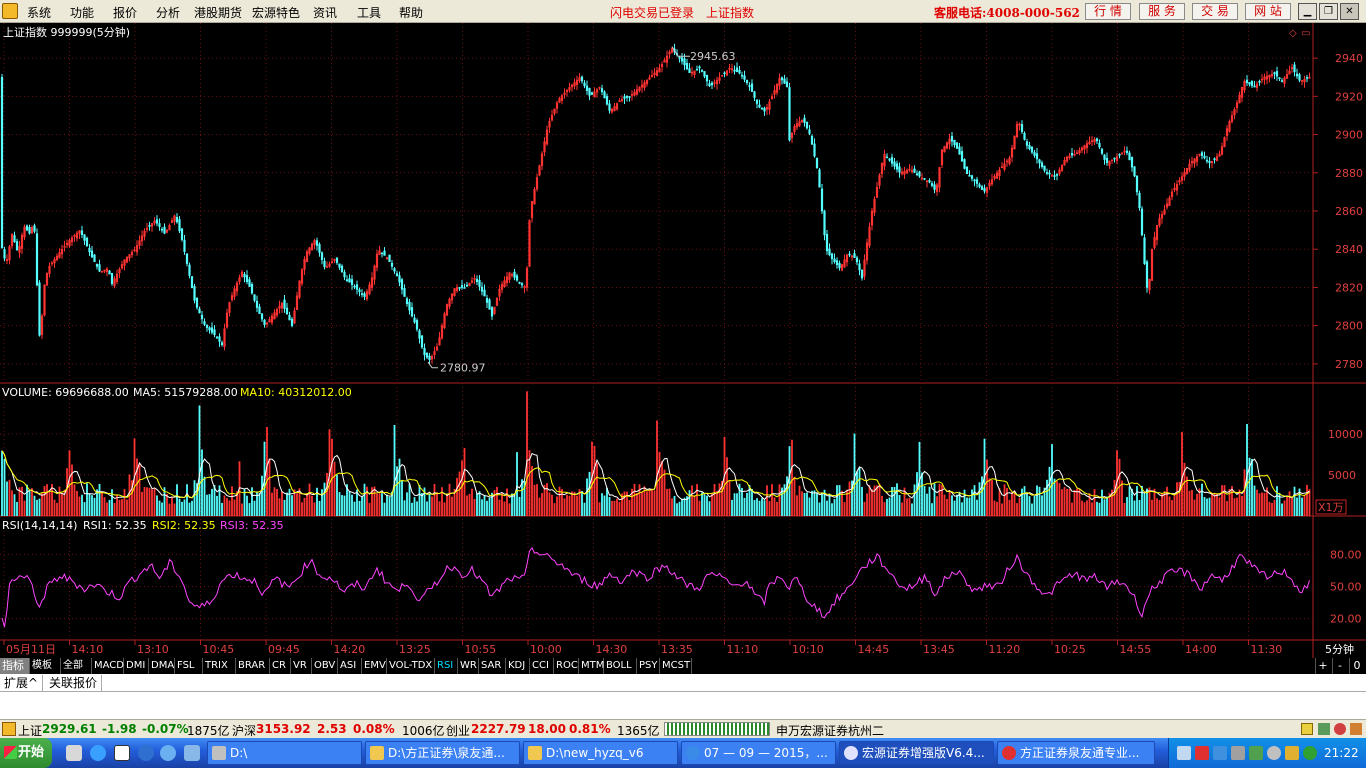 The width and height of the screenshot is (1366, 768). Describe the element at coordinates (253, 666) in the screenshot. I see `tab-brar: BRAR` at that location.